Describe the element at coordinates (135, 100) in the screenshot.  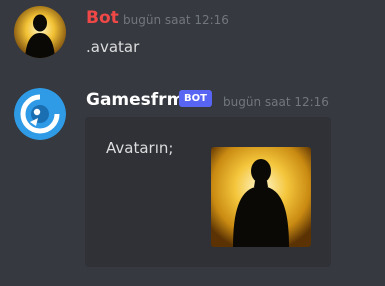
I see `message-author: Gamesfrm` at that location.